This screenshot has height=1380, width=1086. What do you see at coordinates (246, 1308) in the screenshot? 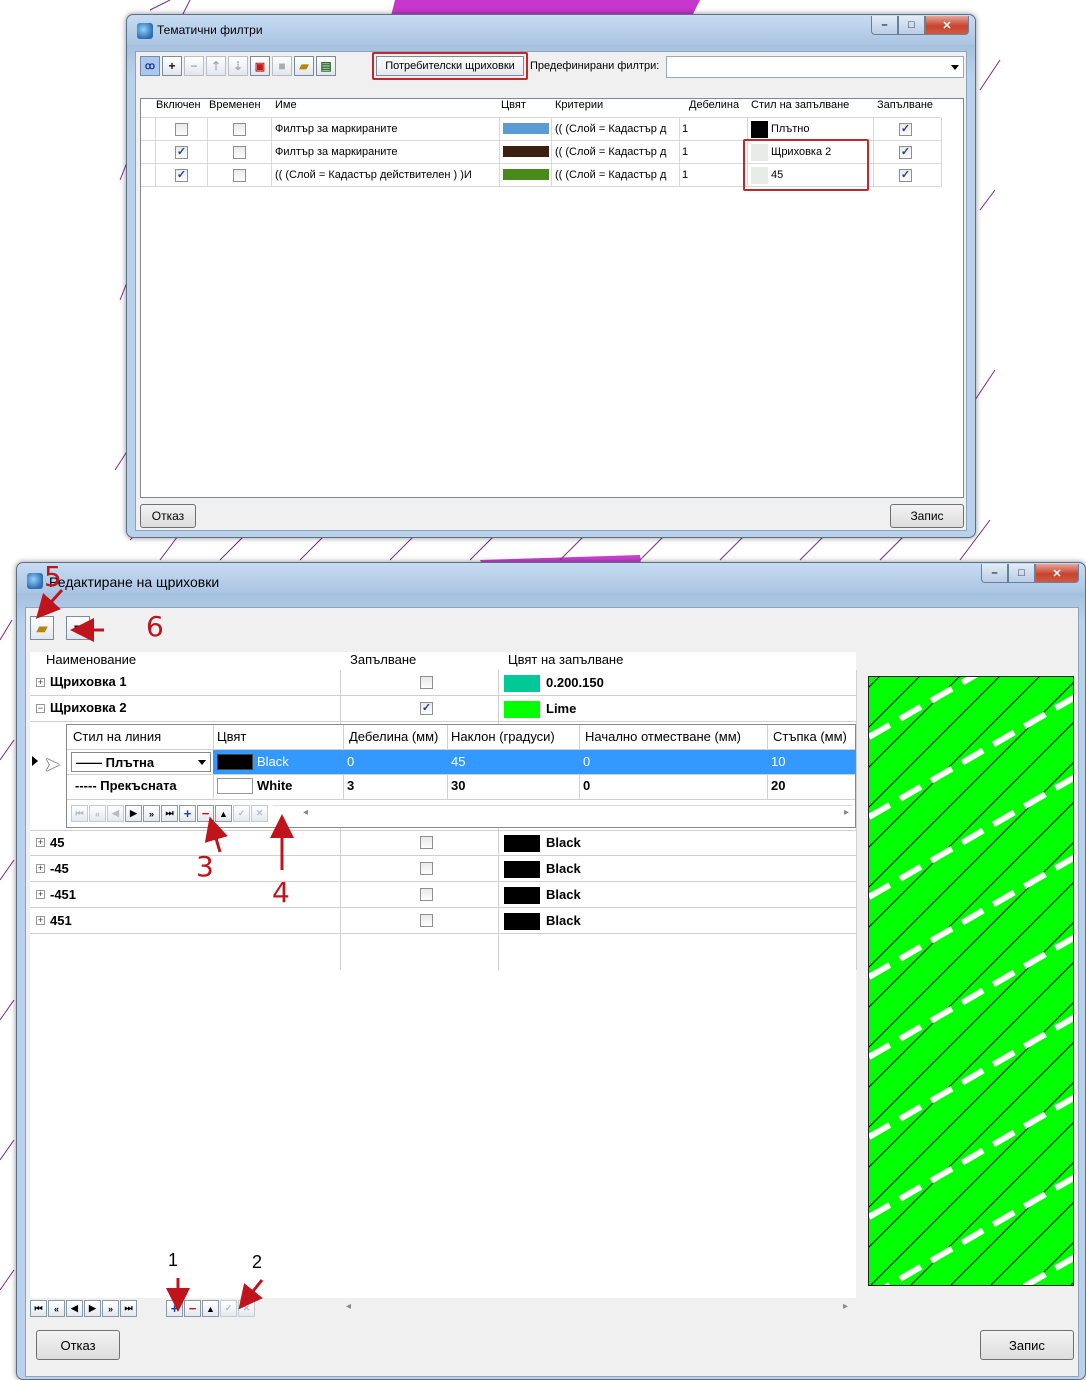
I see `cancel-hatch-button: ✕` at bounding box center [246, 1308].